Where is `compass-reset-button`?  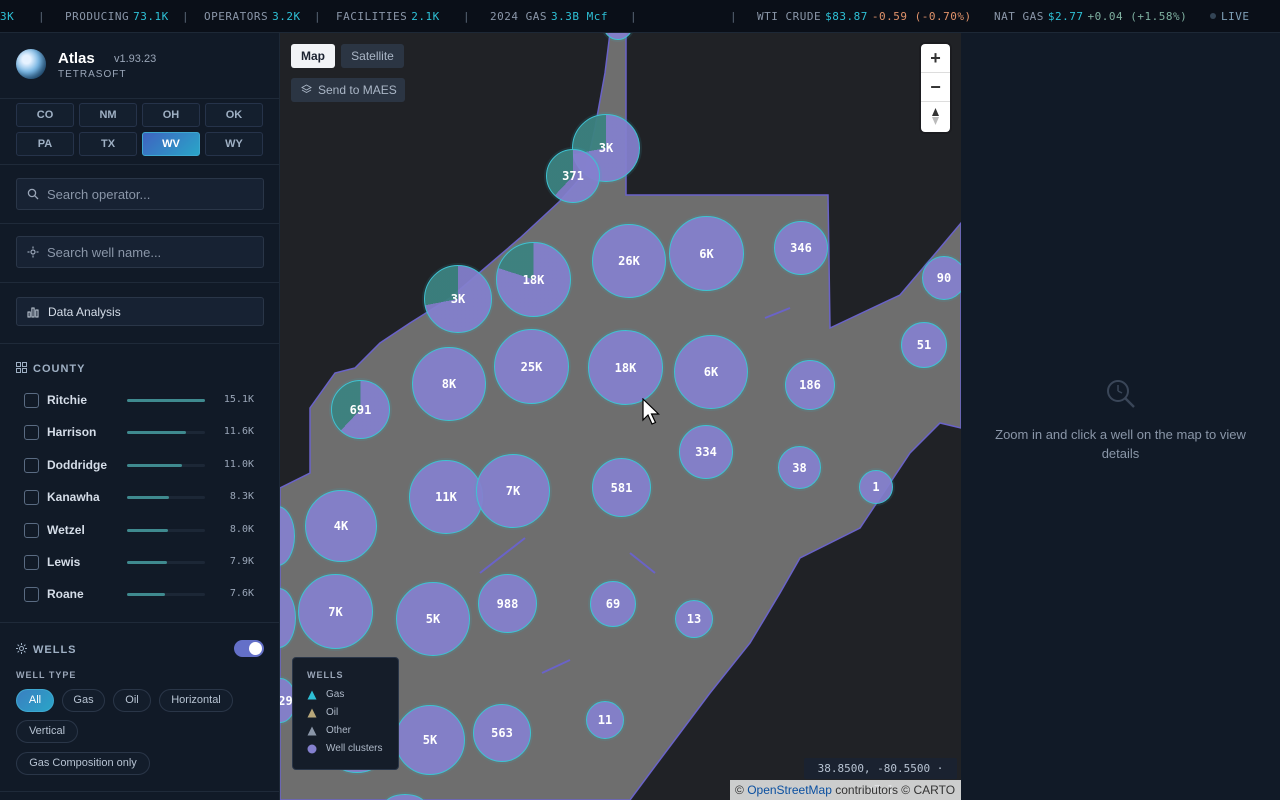 compass-reset-button is located at coordinates (935, 116).